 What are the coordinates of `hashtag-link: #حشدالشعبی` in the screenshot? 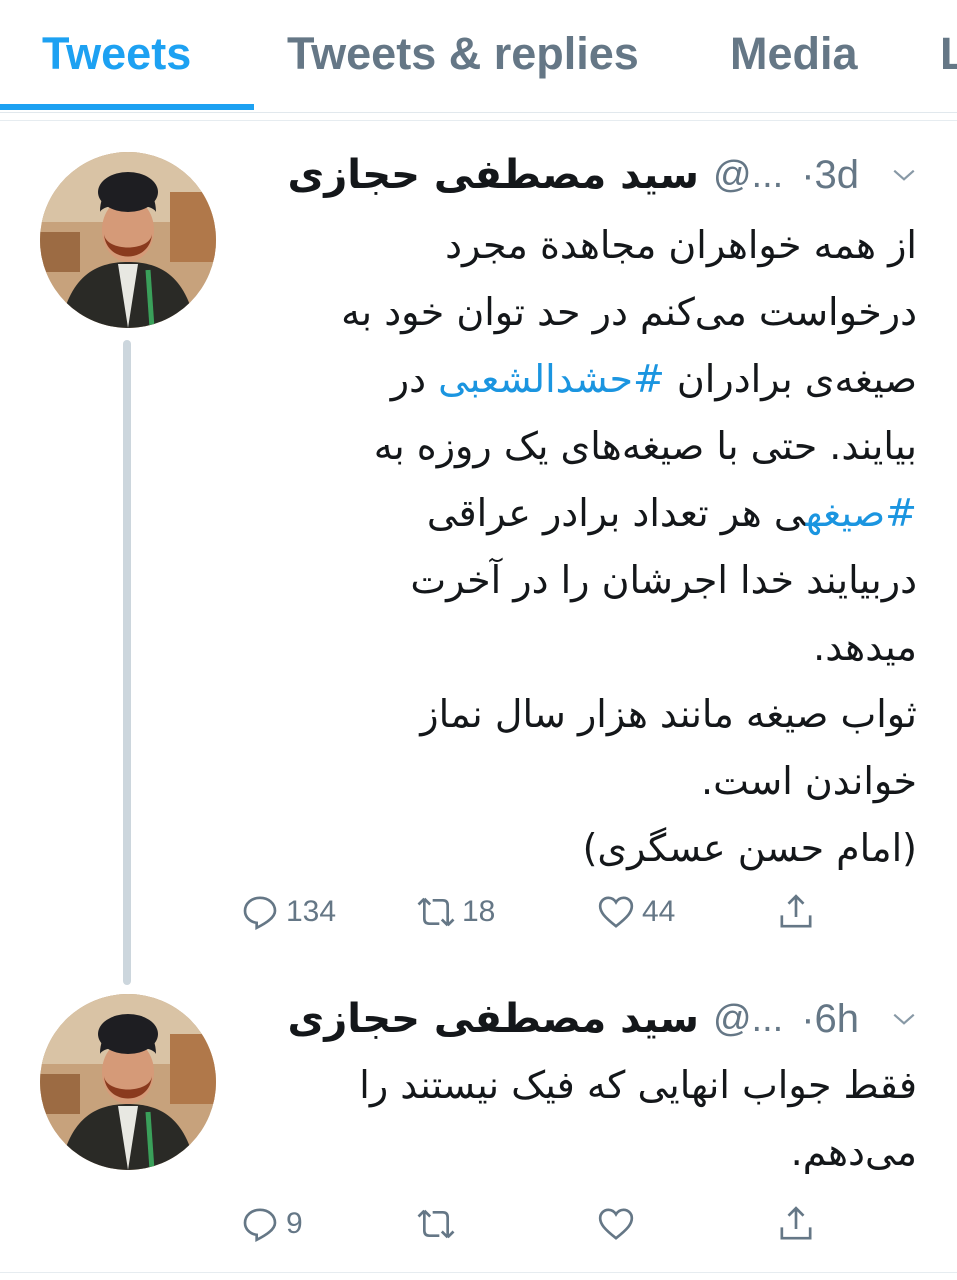 It's located at (551, 379).